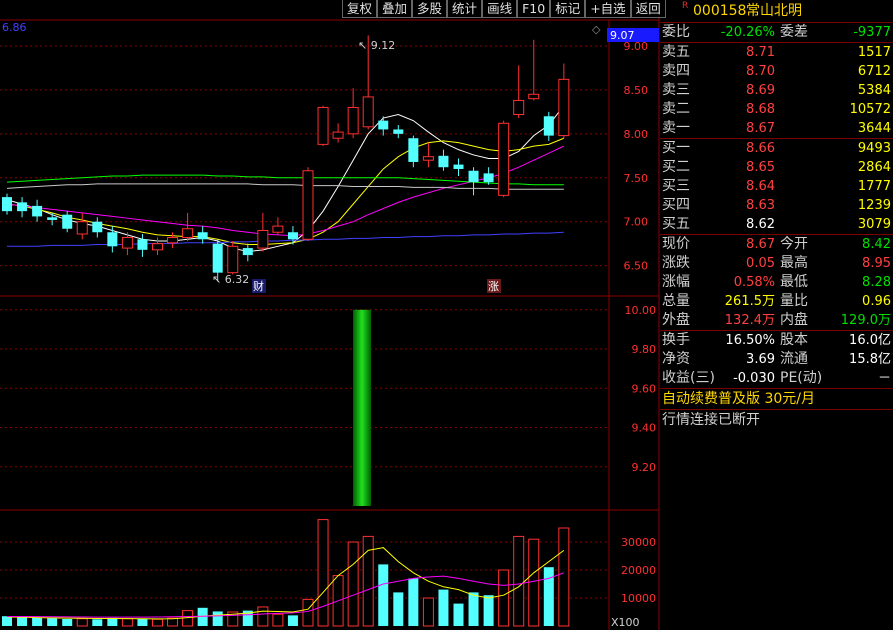 The width and height of the screenshot is (893, 630). I want to click on ask-label: 卖二, so click(676, 109).